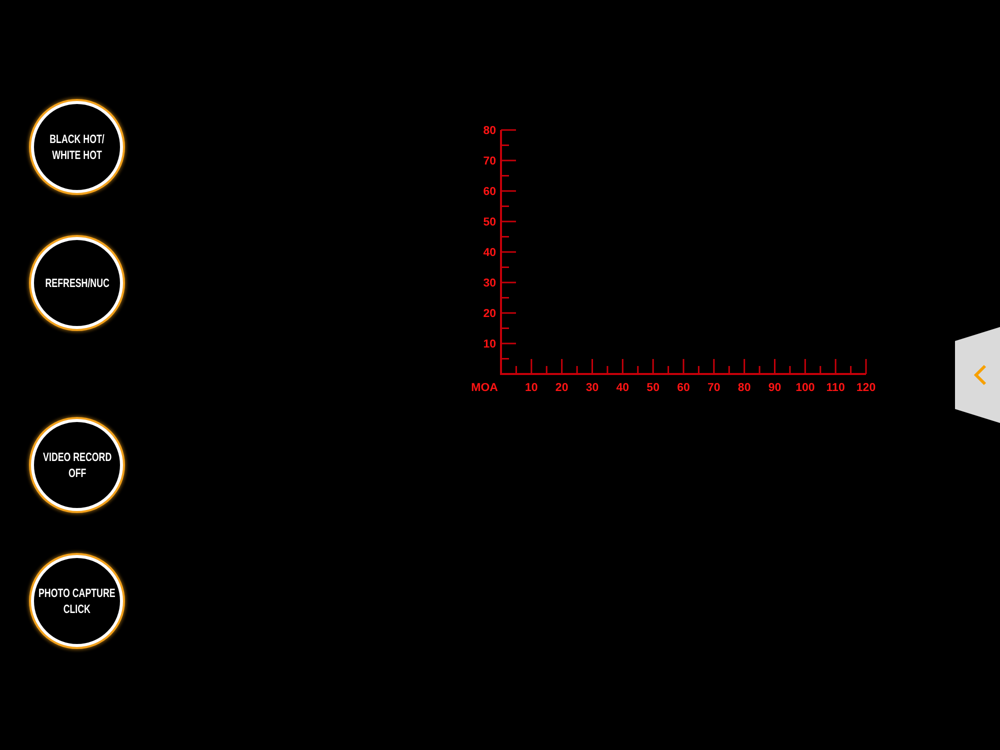 Image resolution: width=1000 pixels, height=750 pixels. What do you see at coordinates (979, 375) in the screenshot?
I see `chevron-left-icon` at bounding box center [979, 375].